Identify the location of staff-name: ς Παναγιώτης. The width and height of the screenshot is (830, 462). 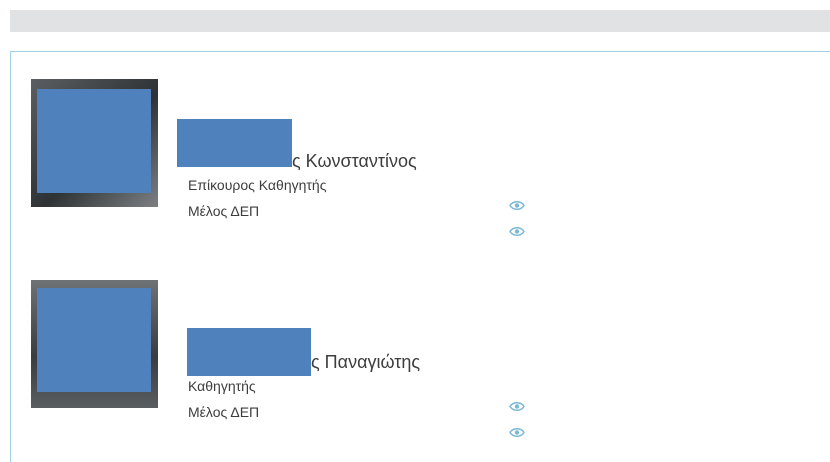
(365, 362).